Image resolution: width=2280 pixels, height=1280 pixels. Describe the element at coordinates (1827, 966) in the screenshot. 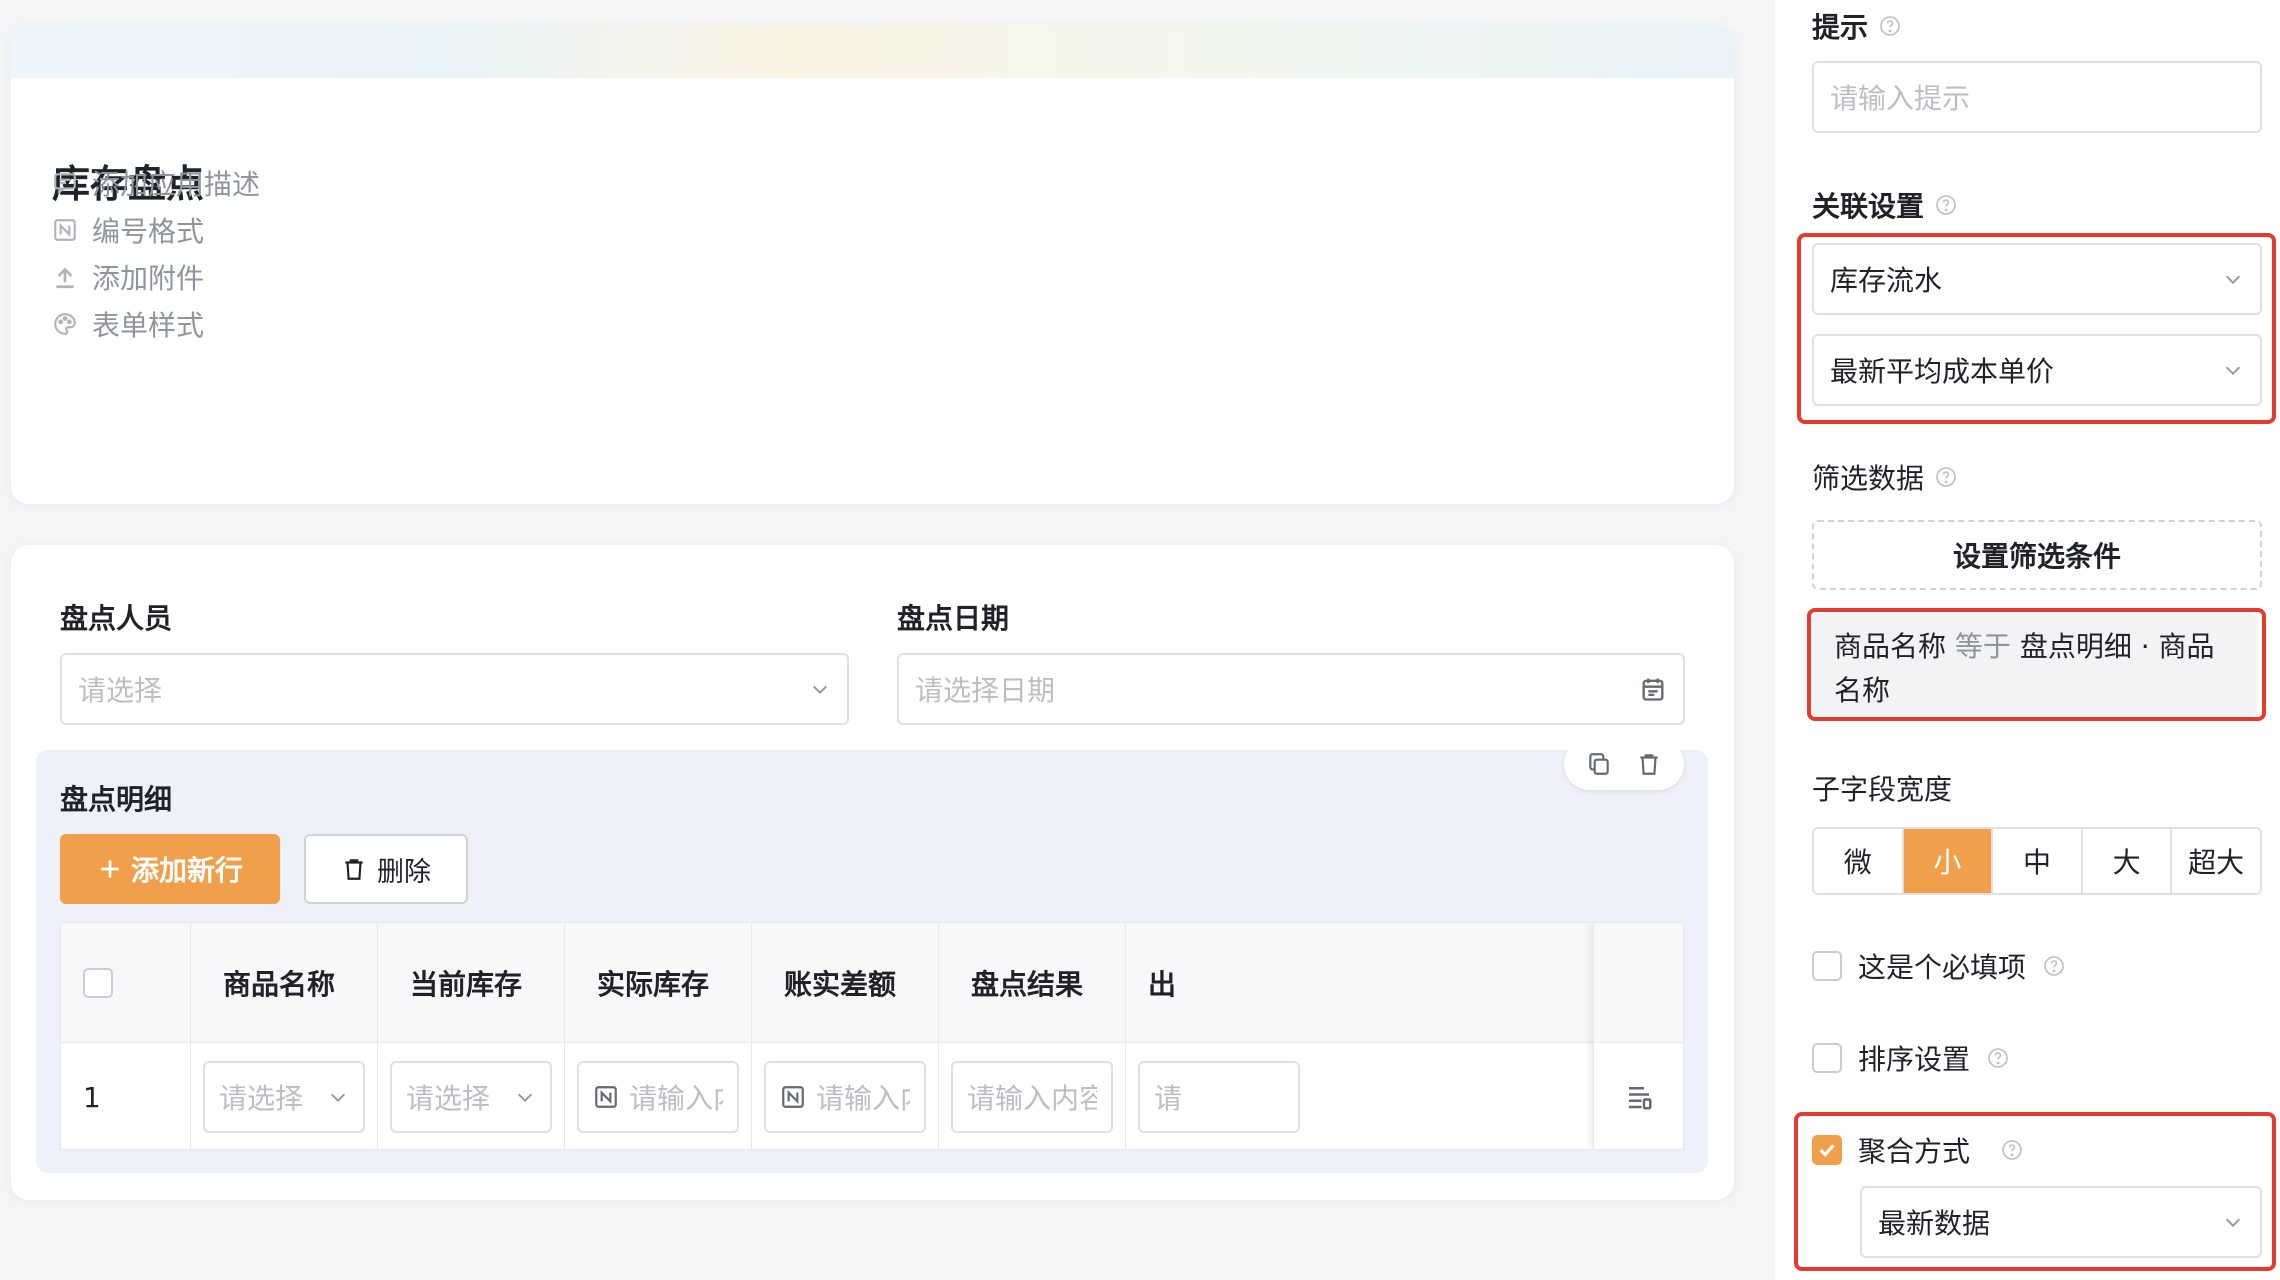

I see `required-checkbox` at that location.